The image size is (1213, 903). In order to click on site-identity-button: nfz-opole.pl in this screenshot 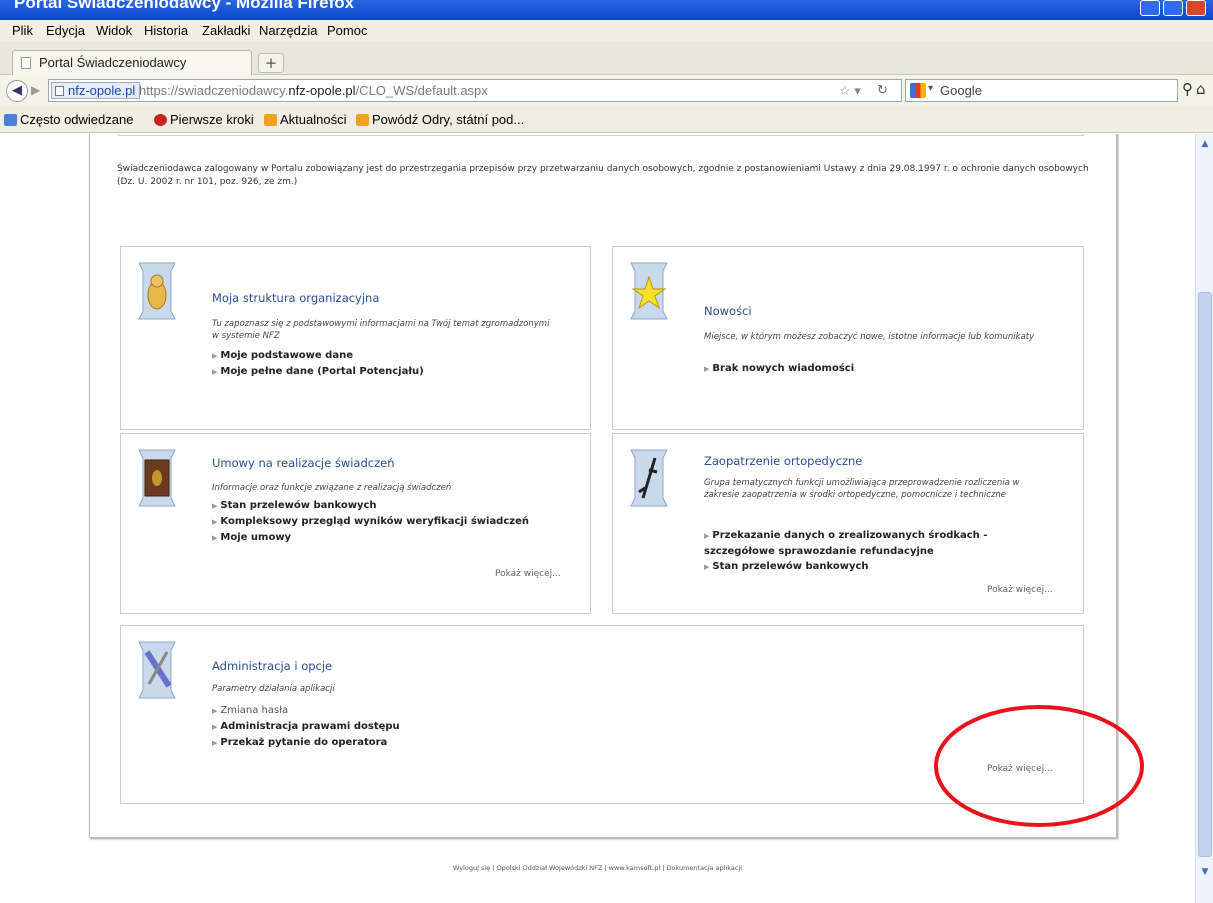, I will do `click(96, 90)`.